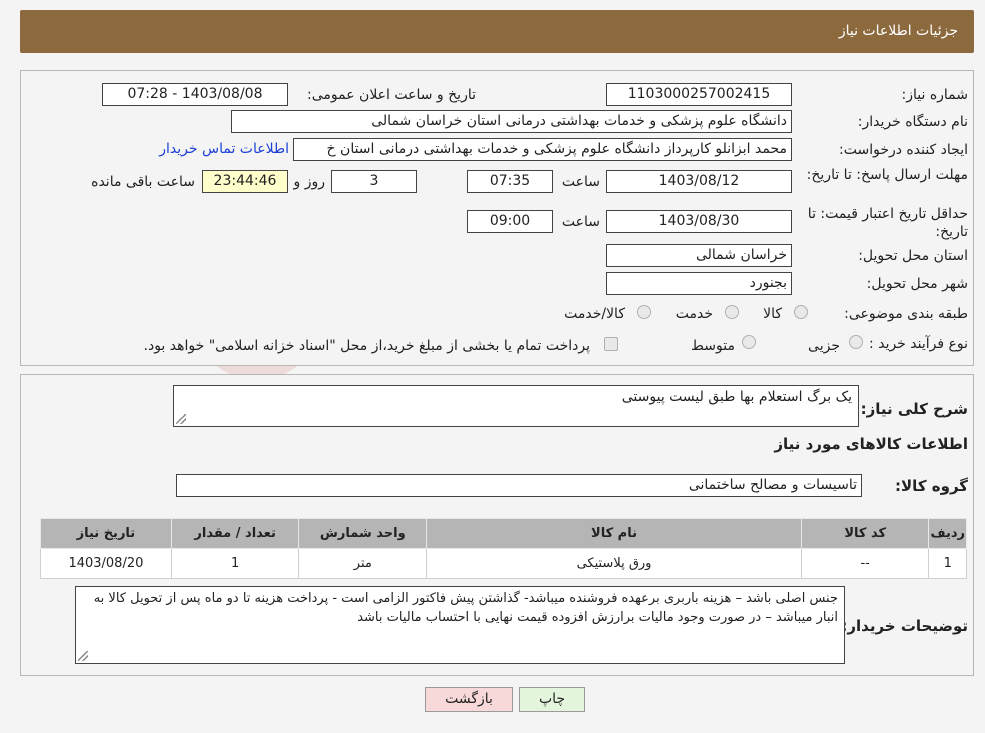 The image size is (985, 733). What do you see at coordinates (914, 409) in the screenshot?
I see `need-description-label: شرح کلی نیاز:` at bounding box center [914, 409].